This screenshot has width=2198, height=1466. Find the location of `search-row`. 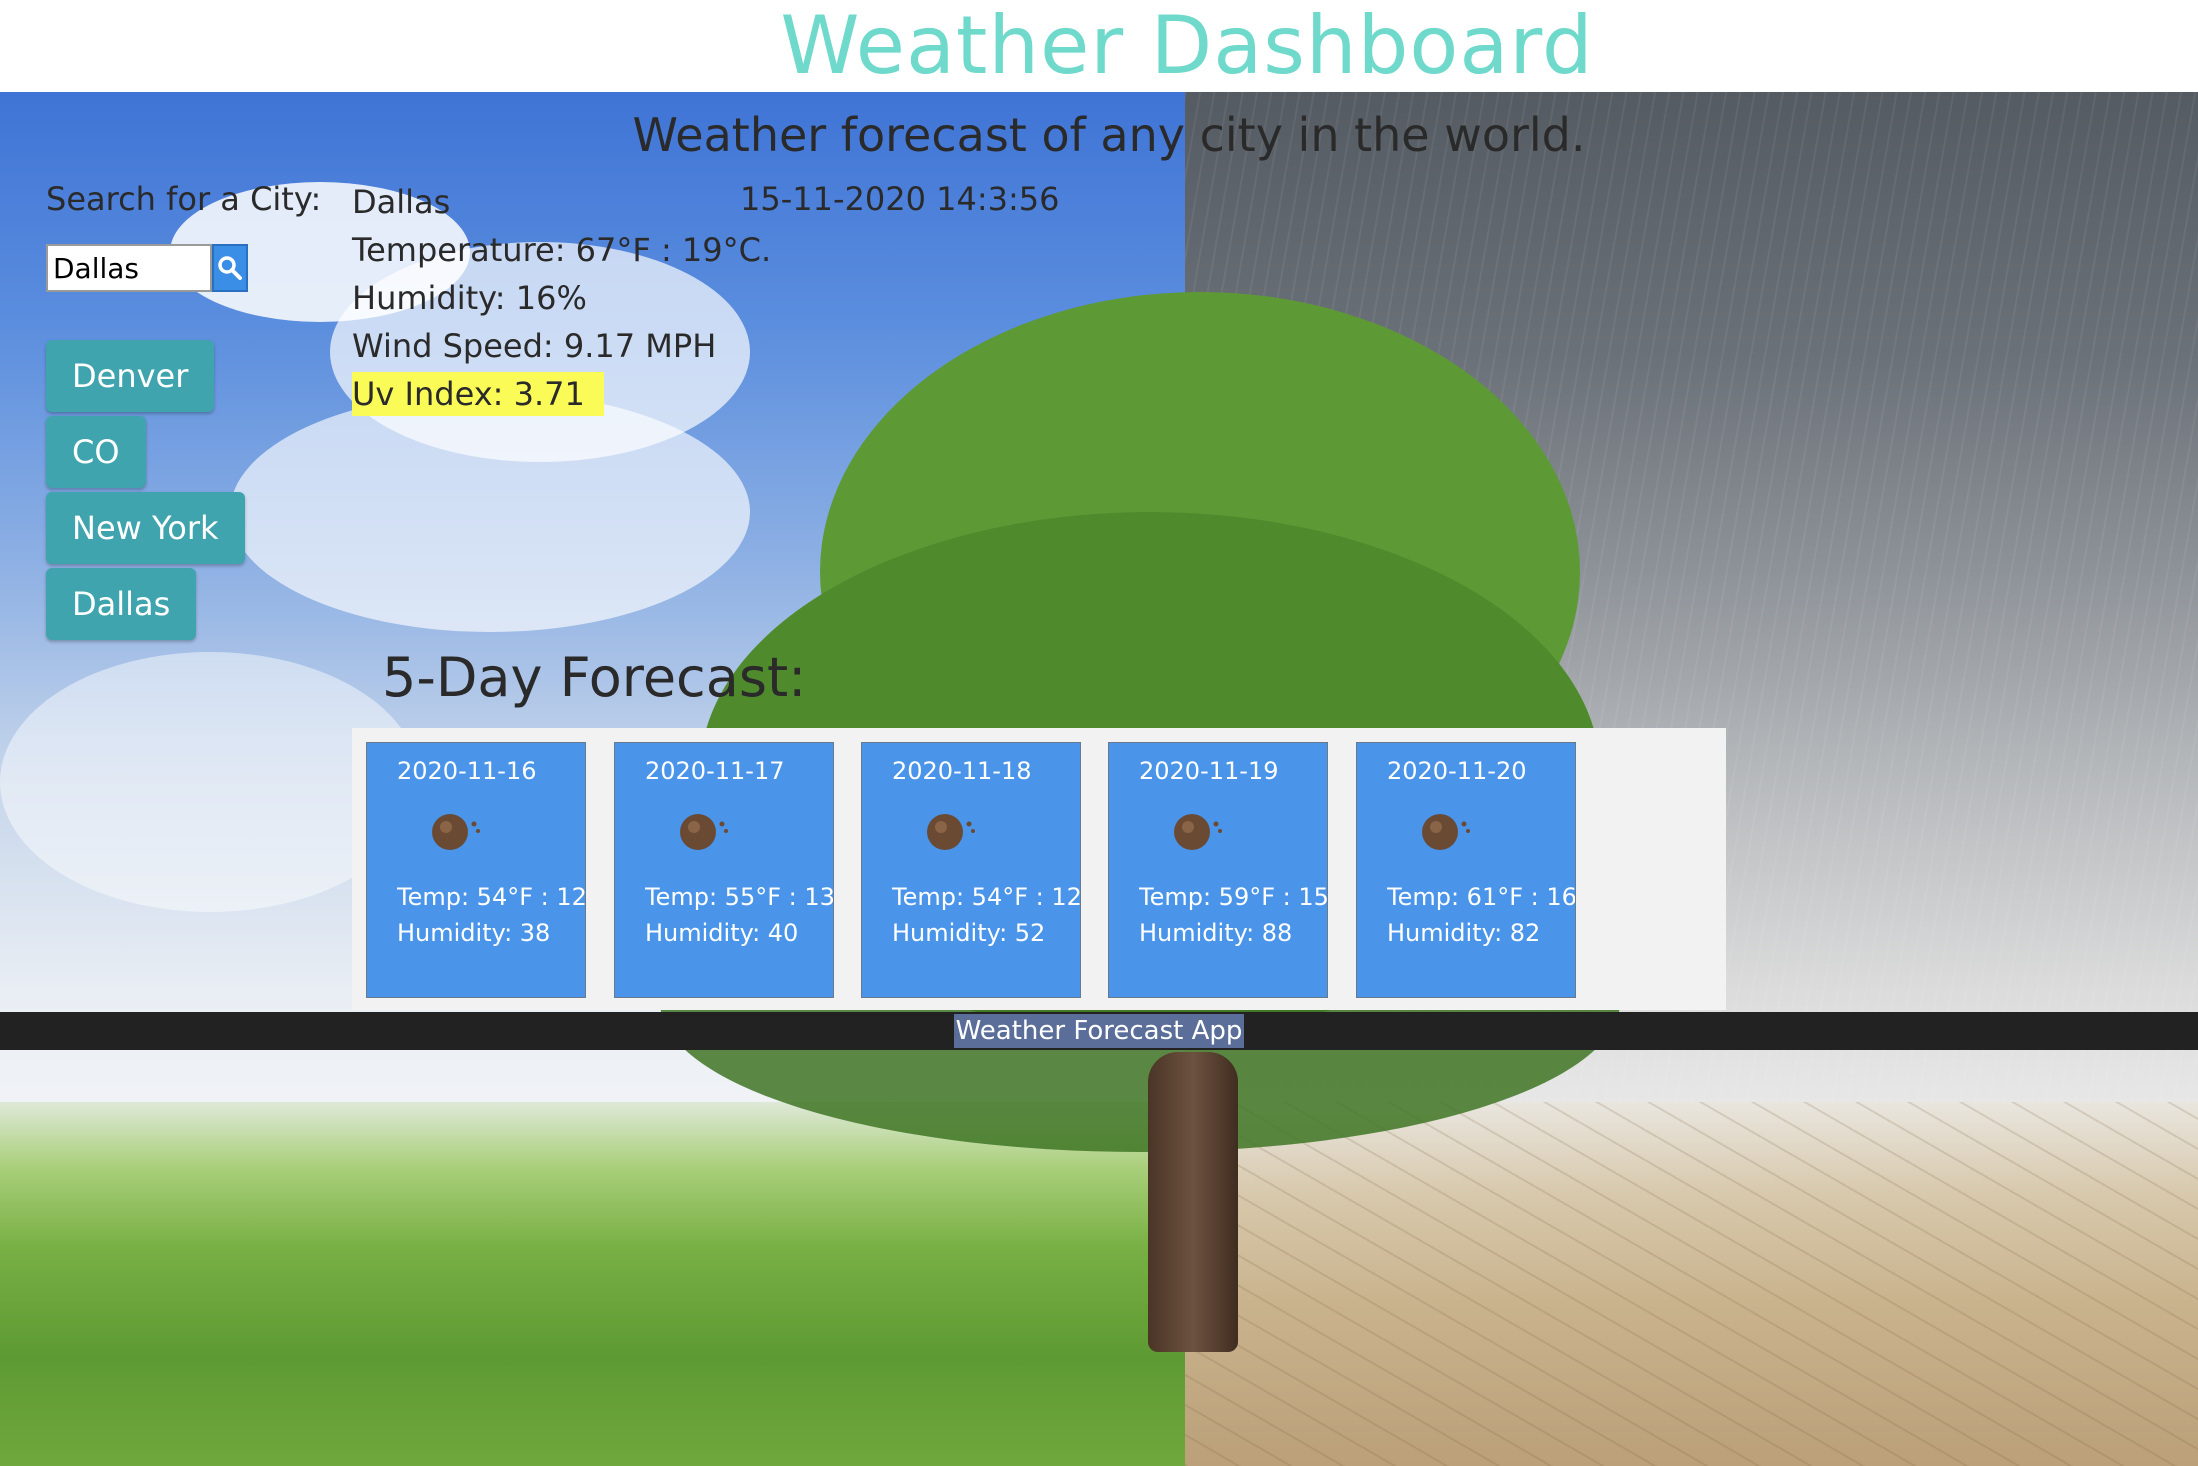

search-row is located at coordinates (196, 268).